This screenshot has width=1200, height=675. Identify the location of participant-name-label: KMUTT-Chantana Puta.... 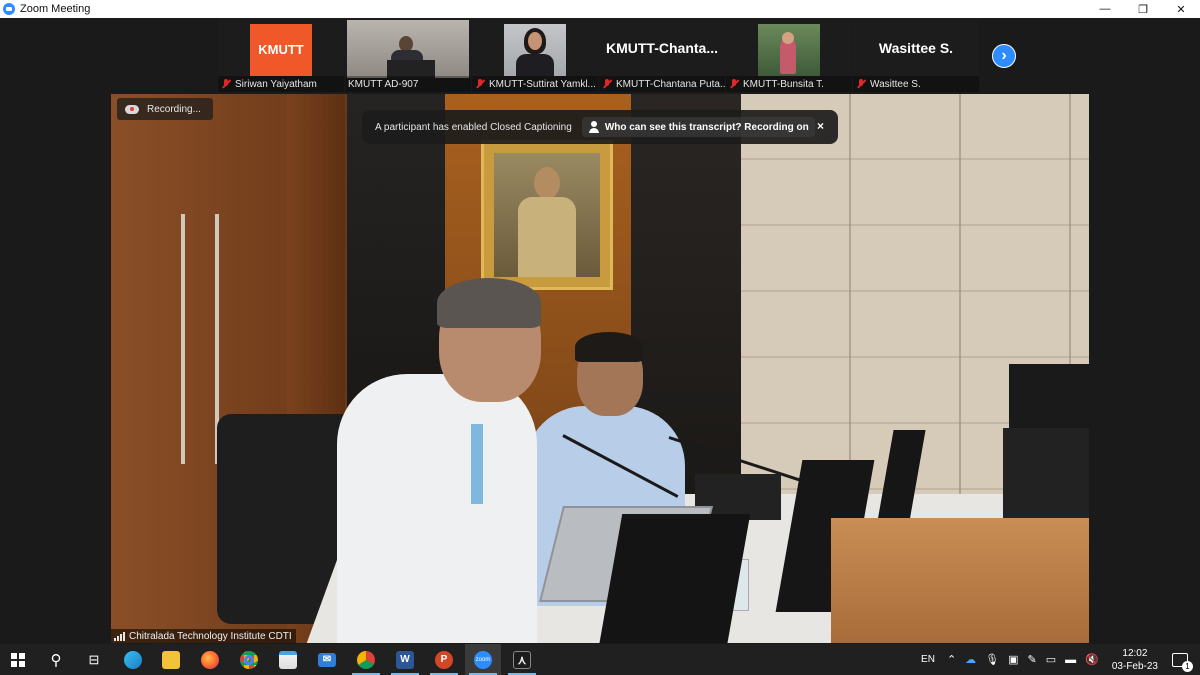
(670, 84).